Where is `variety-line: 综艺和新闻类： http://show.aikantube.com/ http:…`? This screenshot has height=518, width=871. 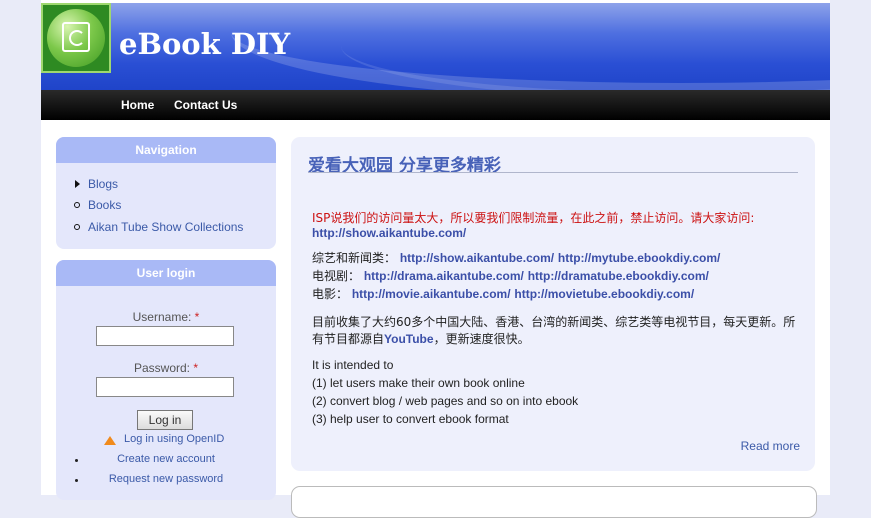 variety-line: 综艺和新闻类： http://show.aikantube.com/ http:… is located at coordinates (516, 257).